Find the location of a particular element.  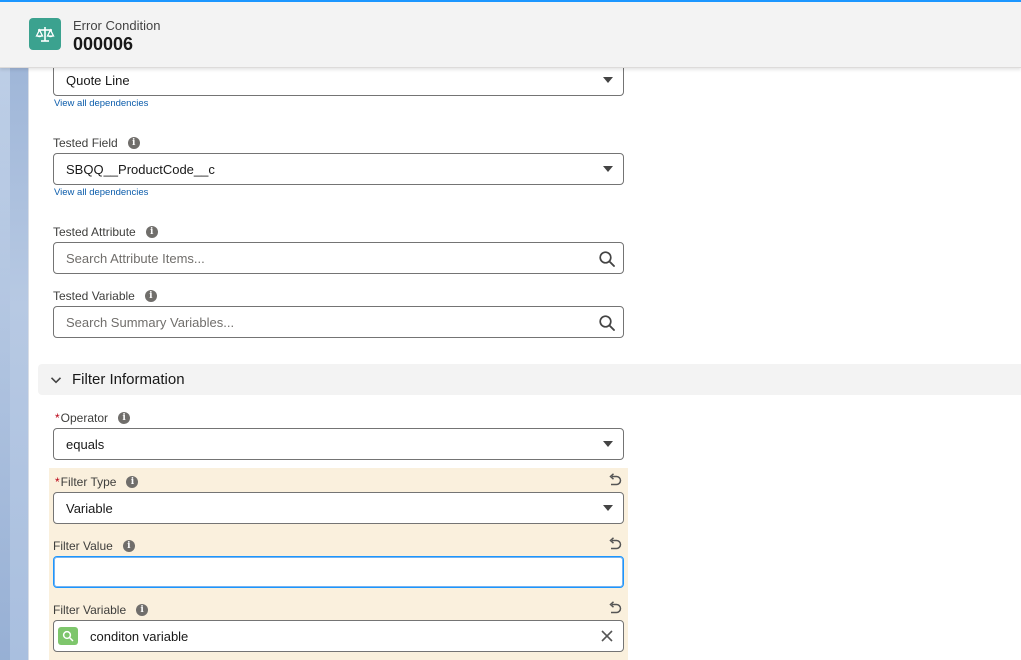

section-title: Filter Information is located at coordinates (128, 379).